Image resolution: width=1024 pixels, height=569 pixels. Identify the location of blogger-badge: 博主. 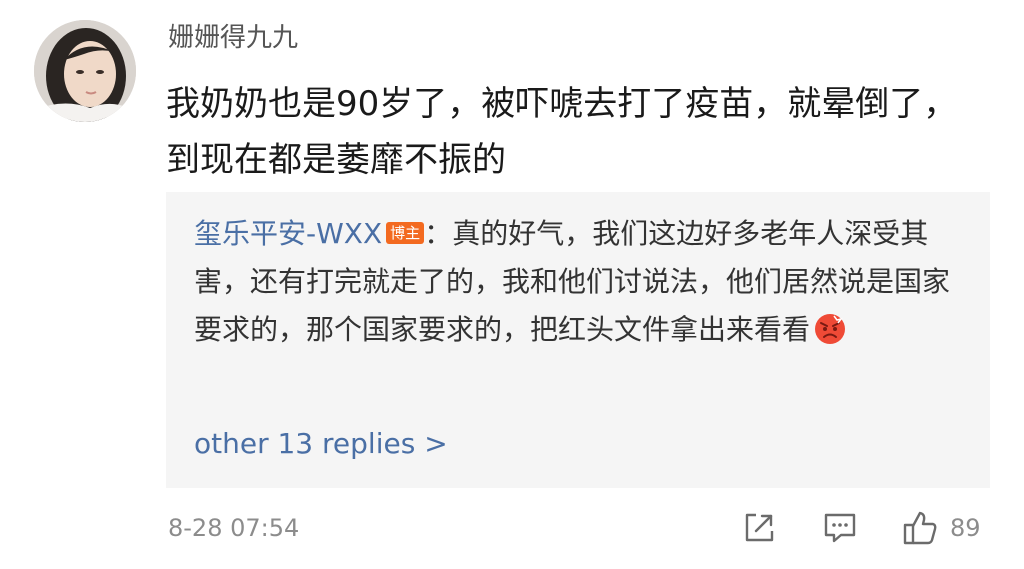
(405, 233).